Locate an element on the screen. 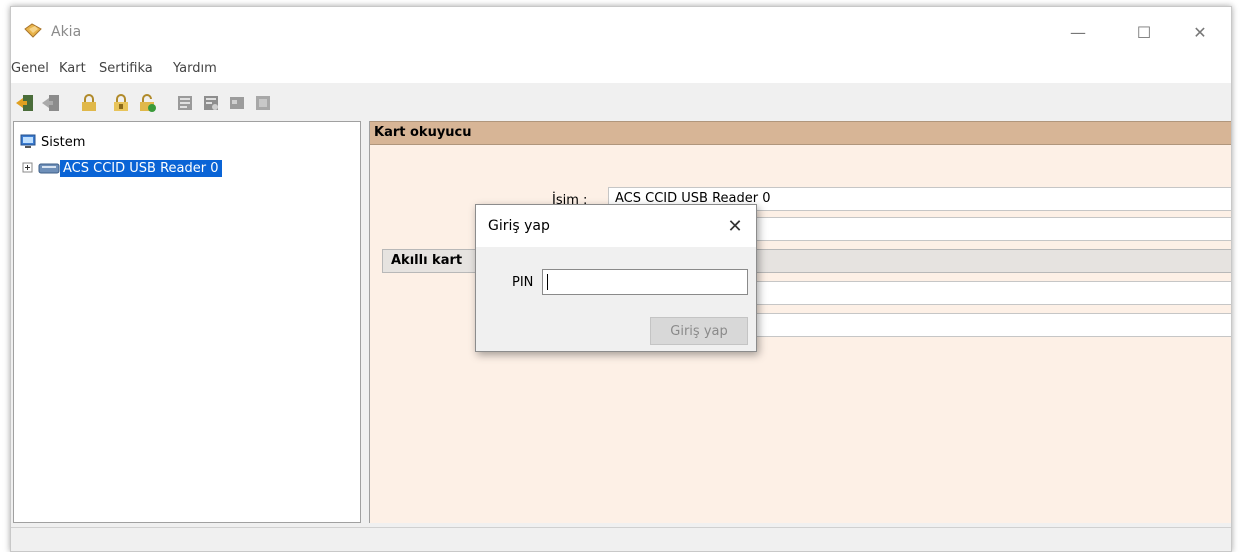 Image resolution: width=1242 pixels, height=552 pixels. toolbar is located at coordinates (621, 103).